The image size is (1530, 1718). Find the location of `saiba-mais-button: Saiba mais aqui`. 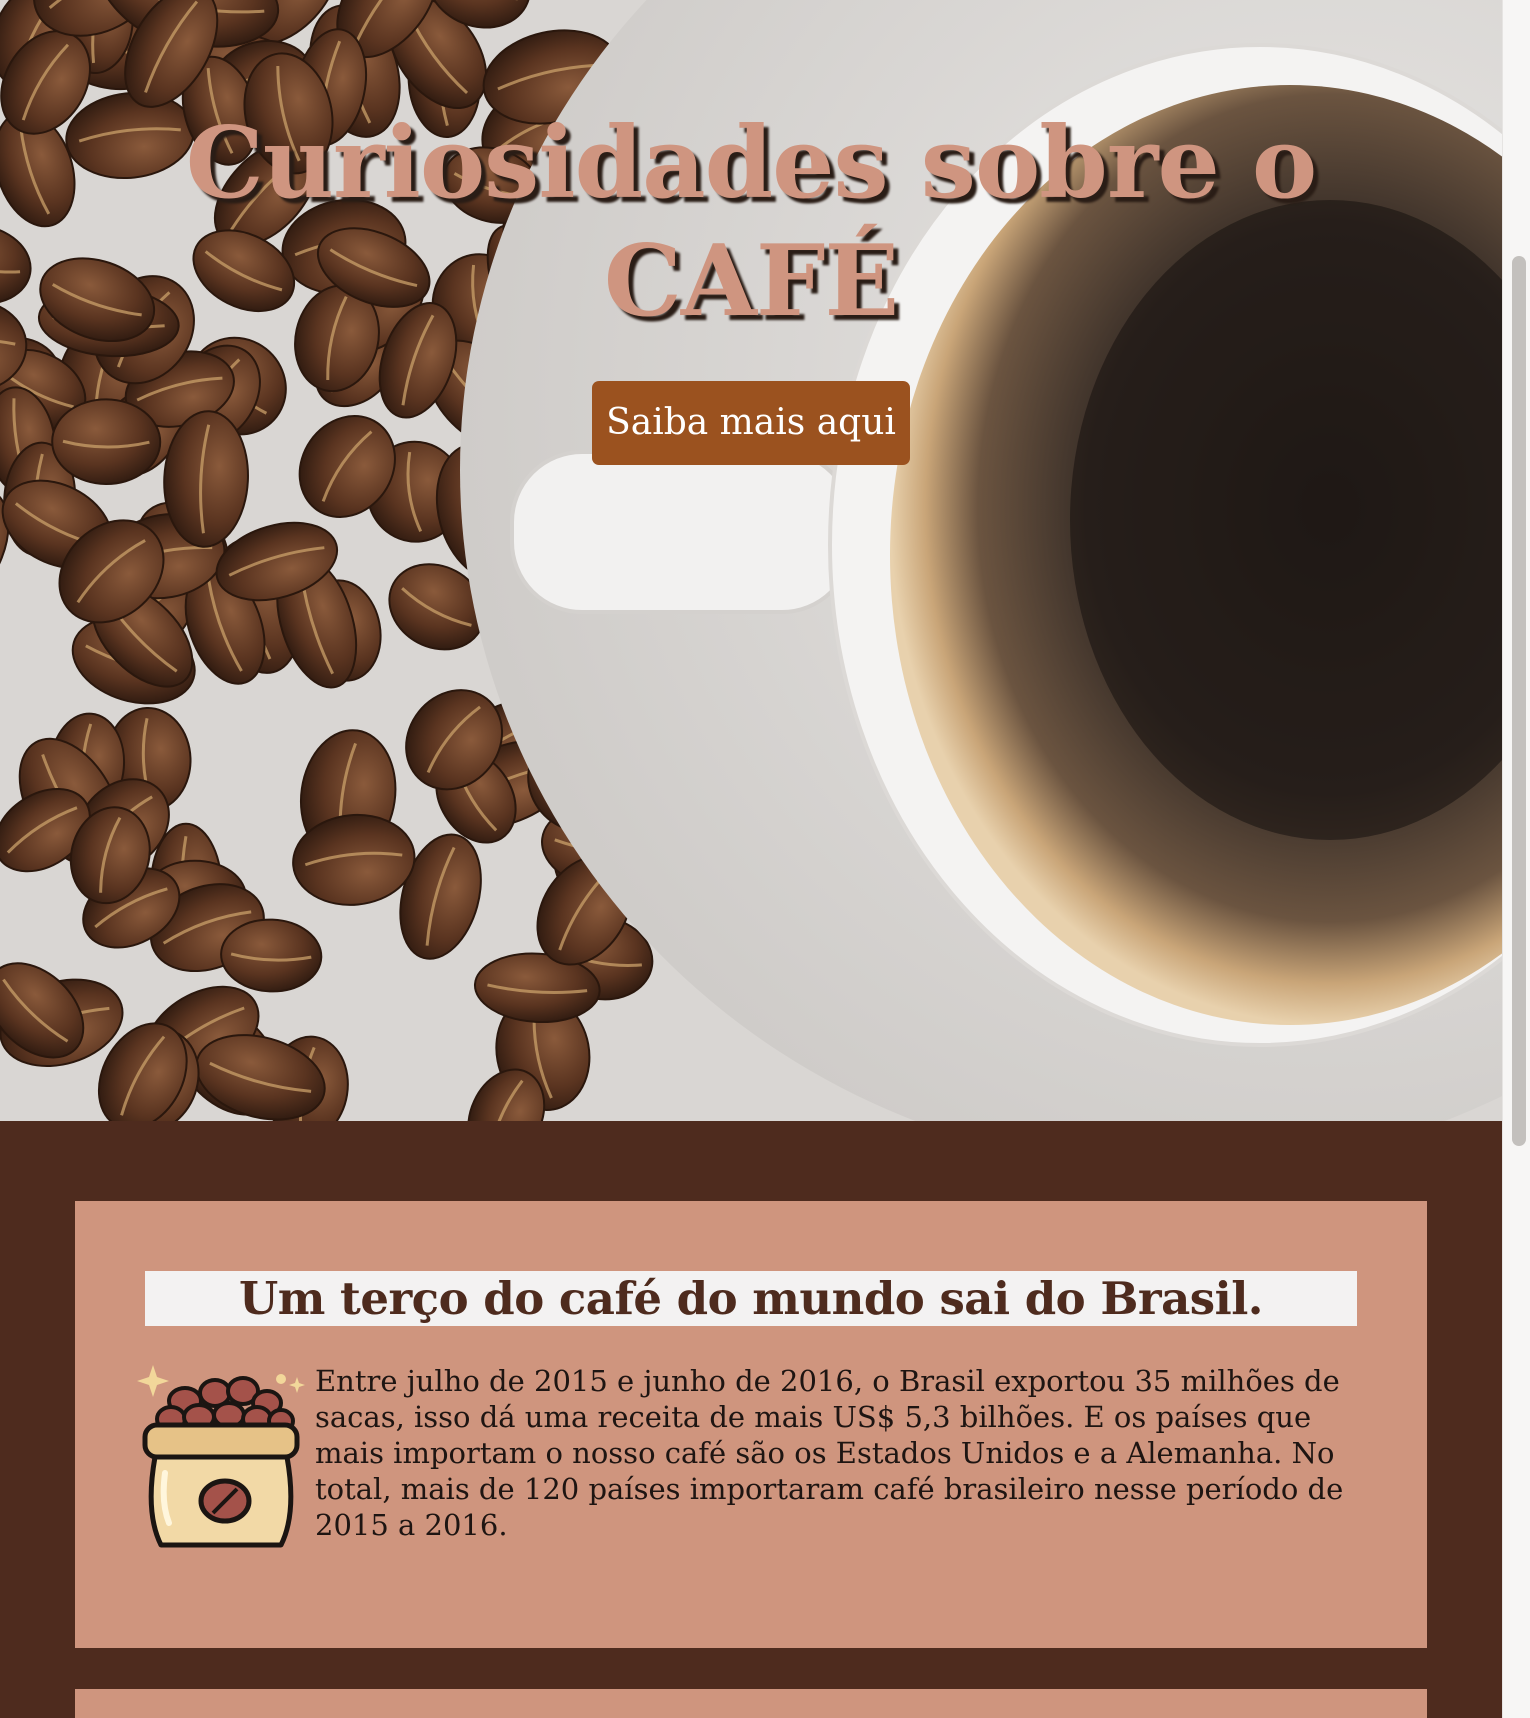

saiba-mais-button: Saiba mais aqui is located at coordinates (751, 423).